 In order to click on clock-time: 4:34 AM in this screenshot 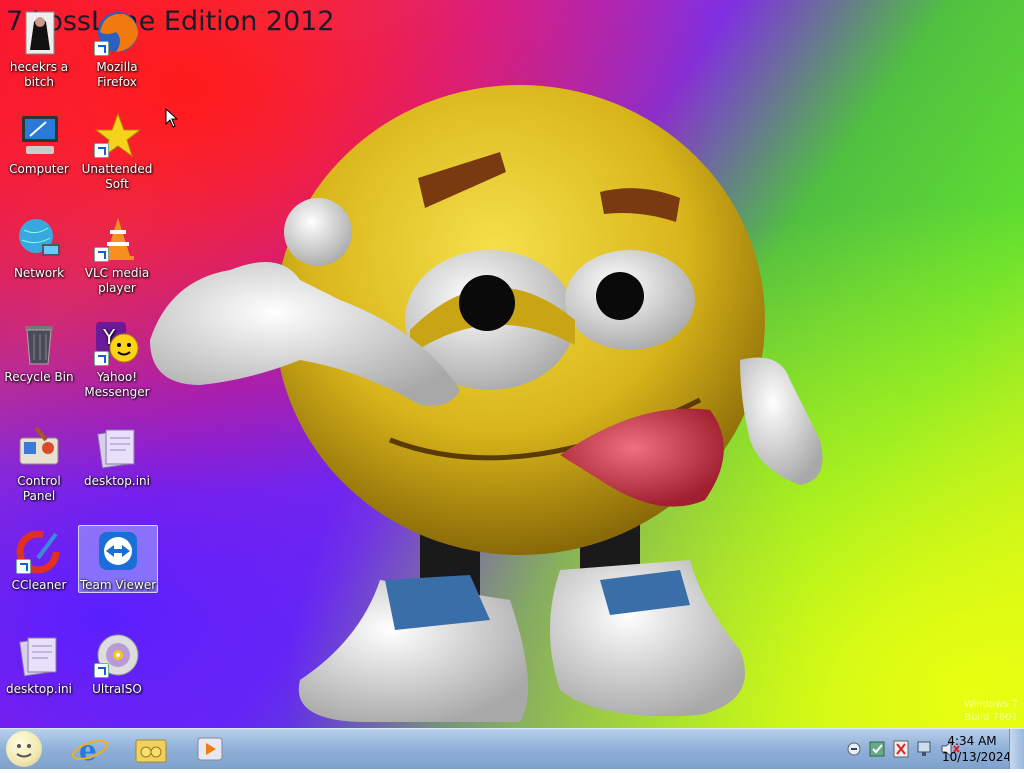, I will do `click(972, 741)`.